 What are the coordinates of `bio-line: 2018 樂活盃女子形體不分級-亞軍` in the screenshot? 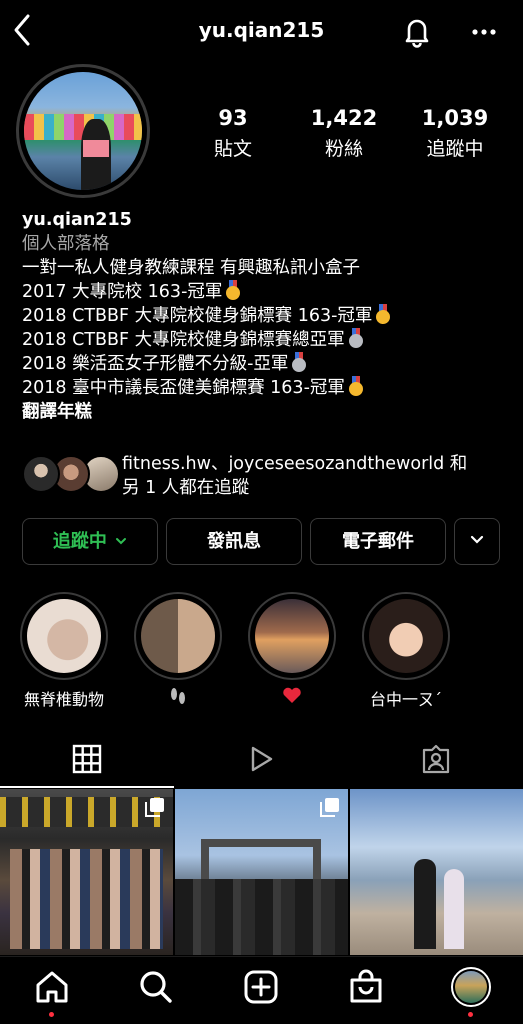 It's located at (267, 364).